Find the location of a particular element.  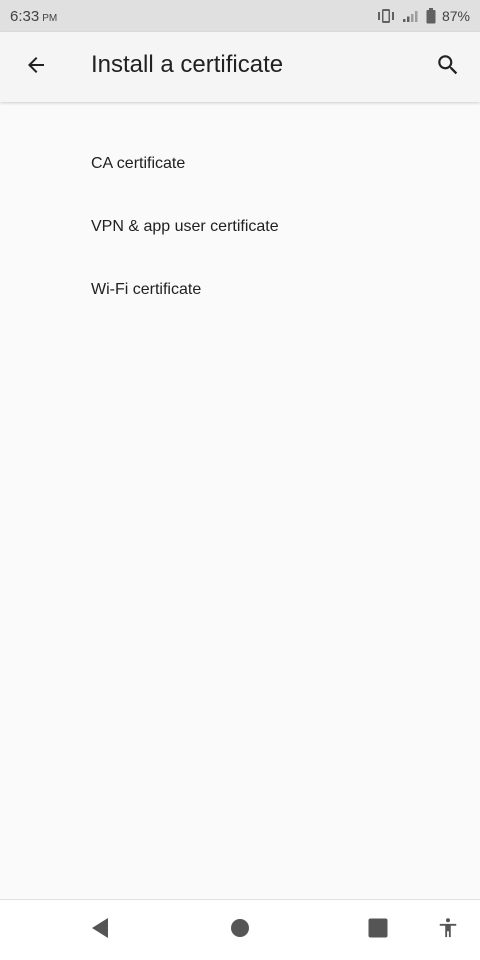

status-time: 6:33 PM is located at coordinates (33, 16).